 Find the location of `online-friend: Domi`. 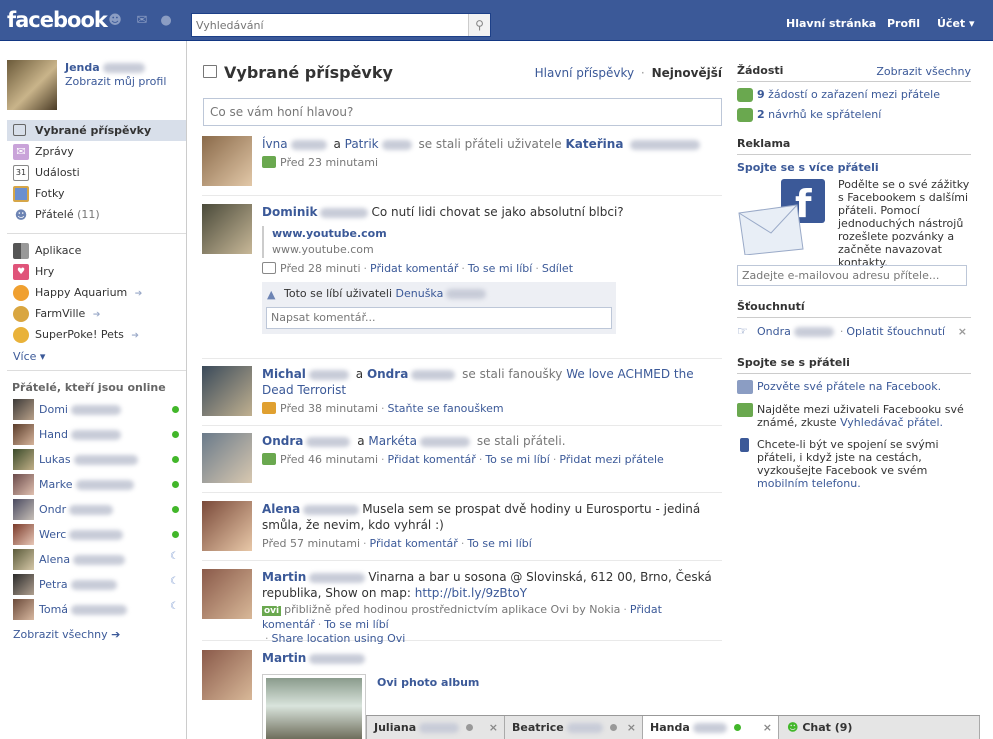

online-friend: Domi is located at coordinates (98, 409).